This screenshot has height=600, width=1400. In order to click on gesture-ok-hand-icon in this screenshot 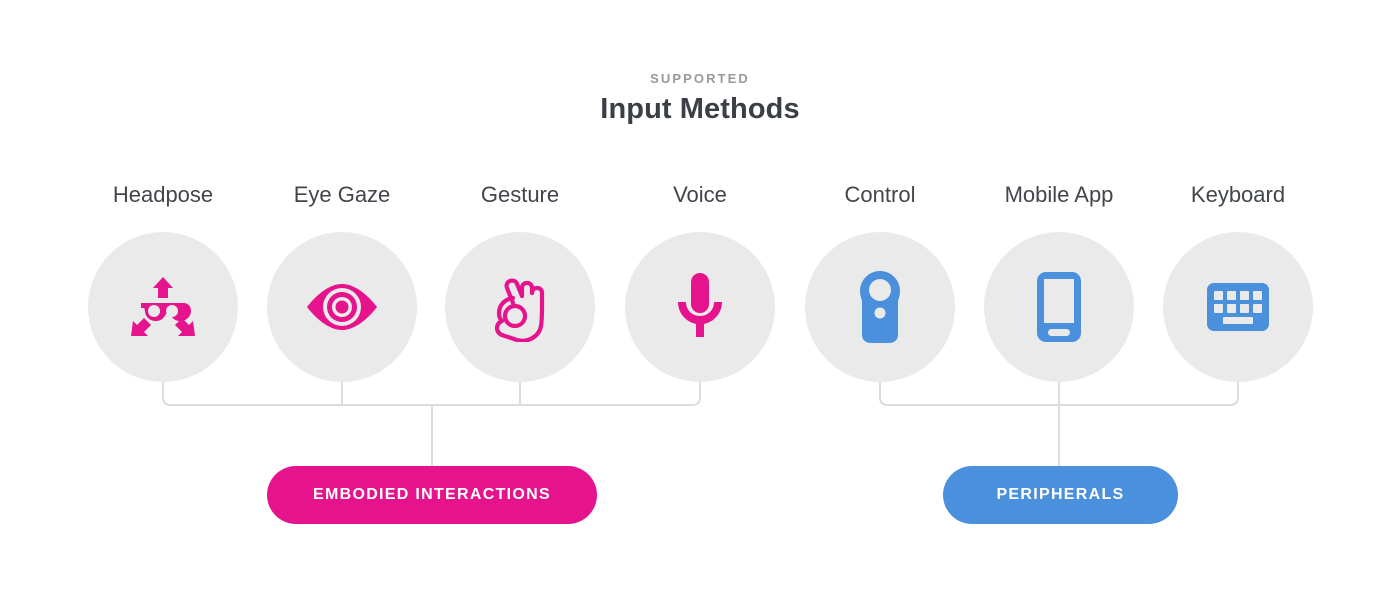, I will do `click(519, 310)`.